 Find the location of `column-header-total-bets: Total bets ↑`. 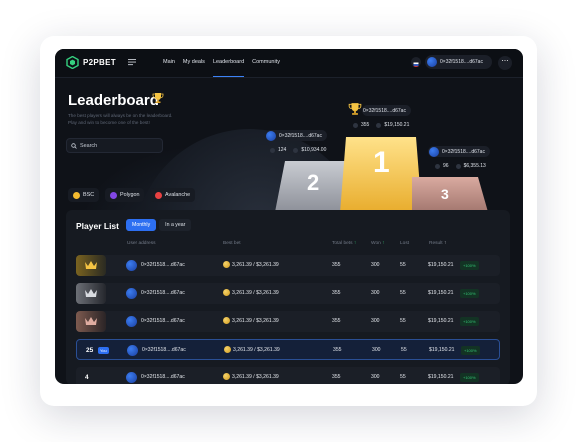

column-header-total-bets: Total bets ↑ is located at coordinates (344, 243).